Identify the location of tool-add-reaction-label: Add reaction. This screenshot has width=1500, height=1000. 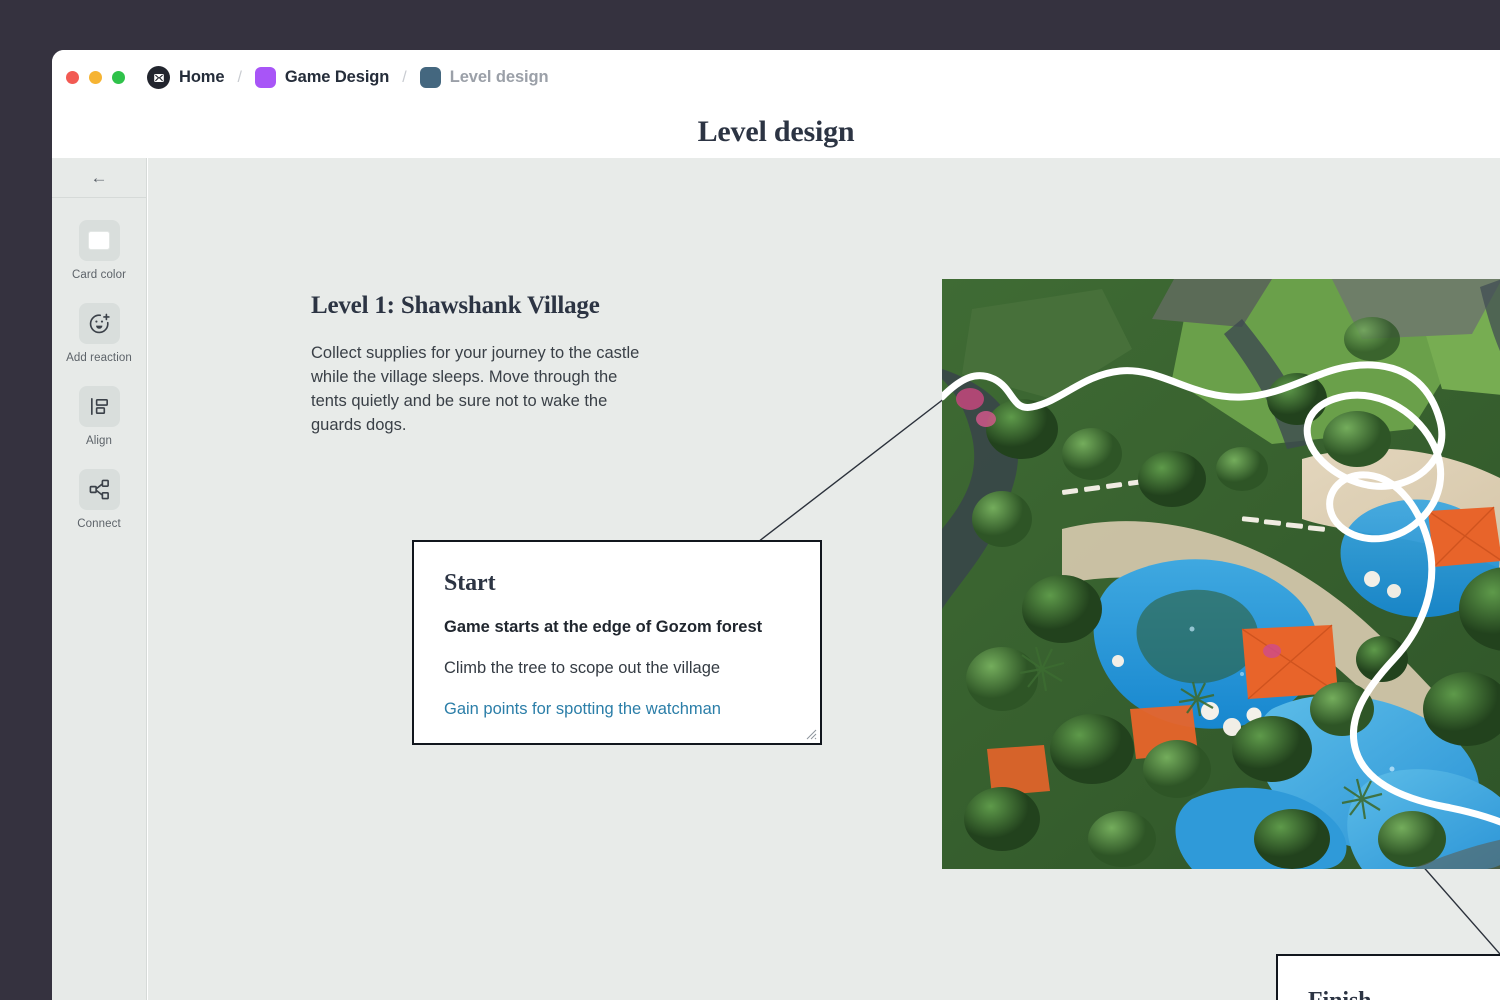
(99, 358).